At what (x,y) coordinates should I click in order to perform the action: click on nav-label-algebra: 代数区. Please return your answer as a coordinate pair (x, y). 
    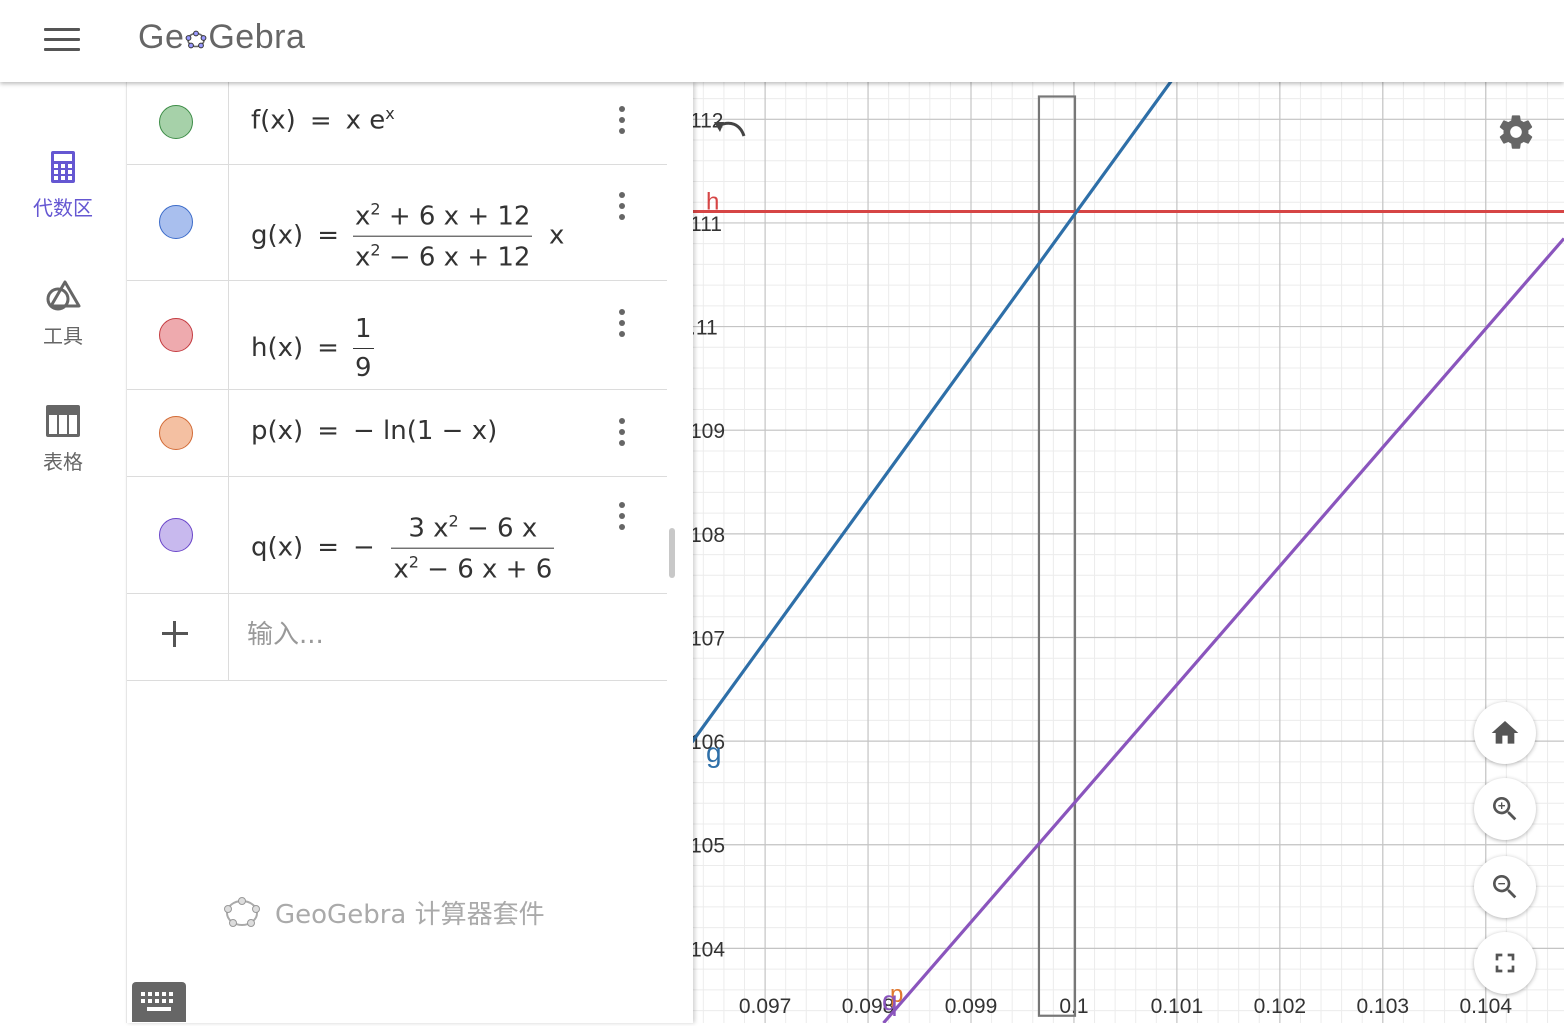
    Looking at the image, I should click on (63, 208).